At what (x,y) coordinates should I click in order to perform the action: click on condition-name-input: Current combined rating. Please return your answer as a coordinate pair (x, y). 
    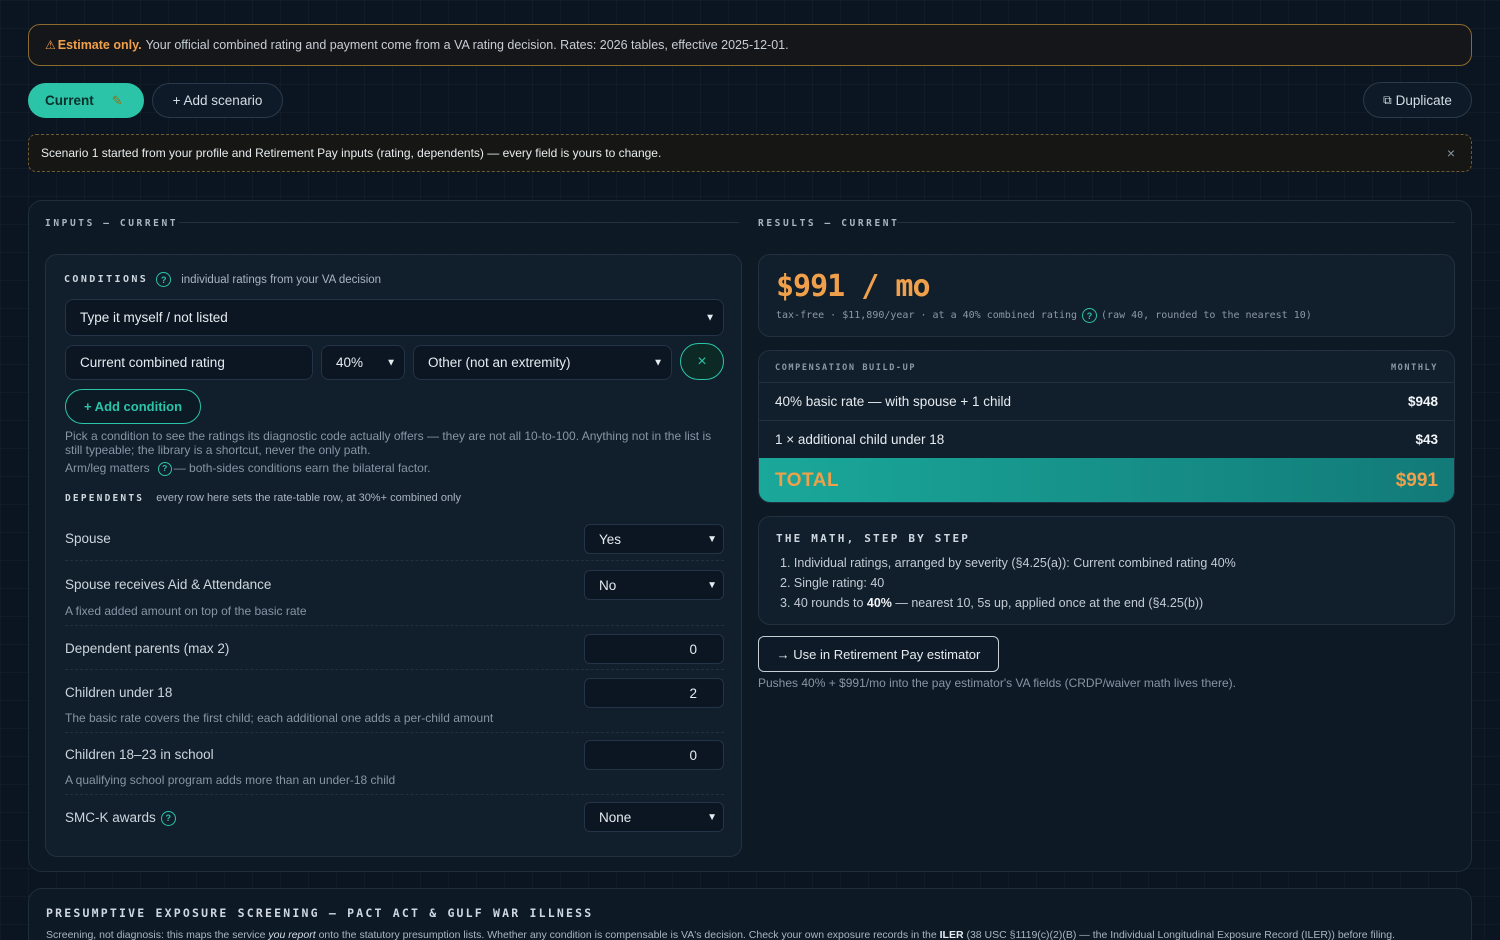
    Looking at the image, I should click on (189, 362).